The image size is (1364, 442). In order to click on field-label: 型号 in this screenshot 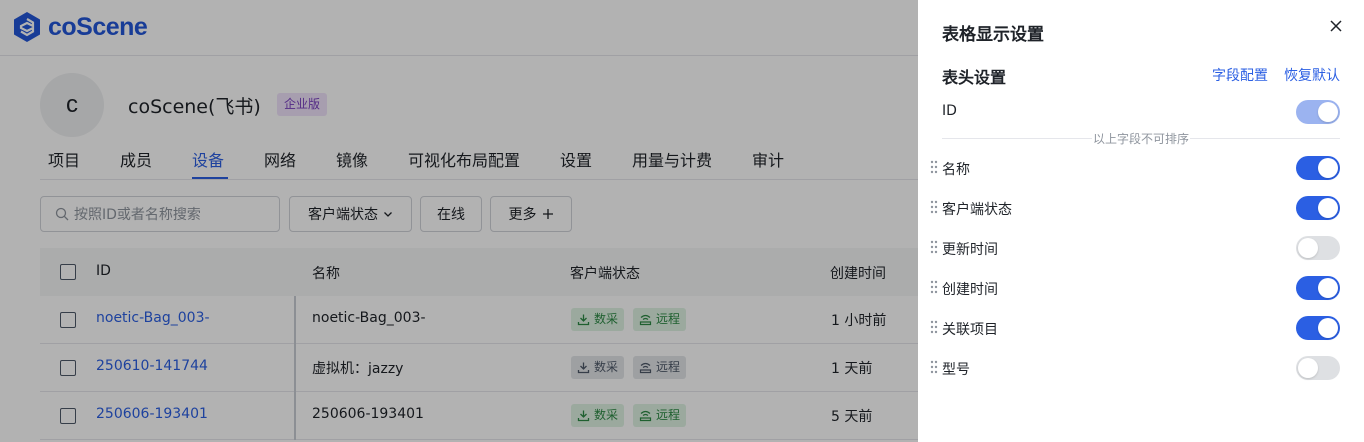, I will do `click(956, 370)`.